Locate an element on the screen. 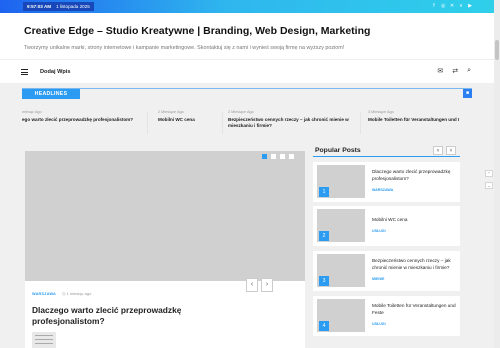 The image size is (500, 348). post-rank: 4 is located at coordinates (324, 326).